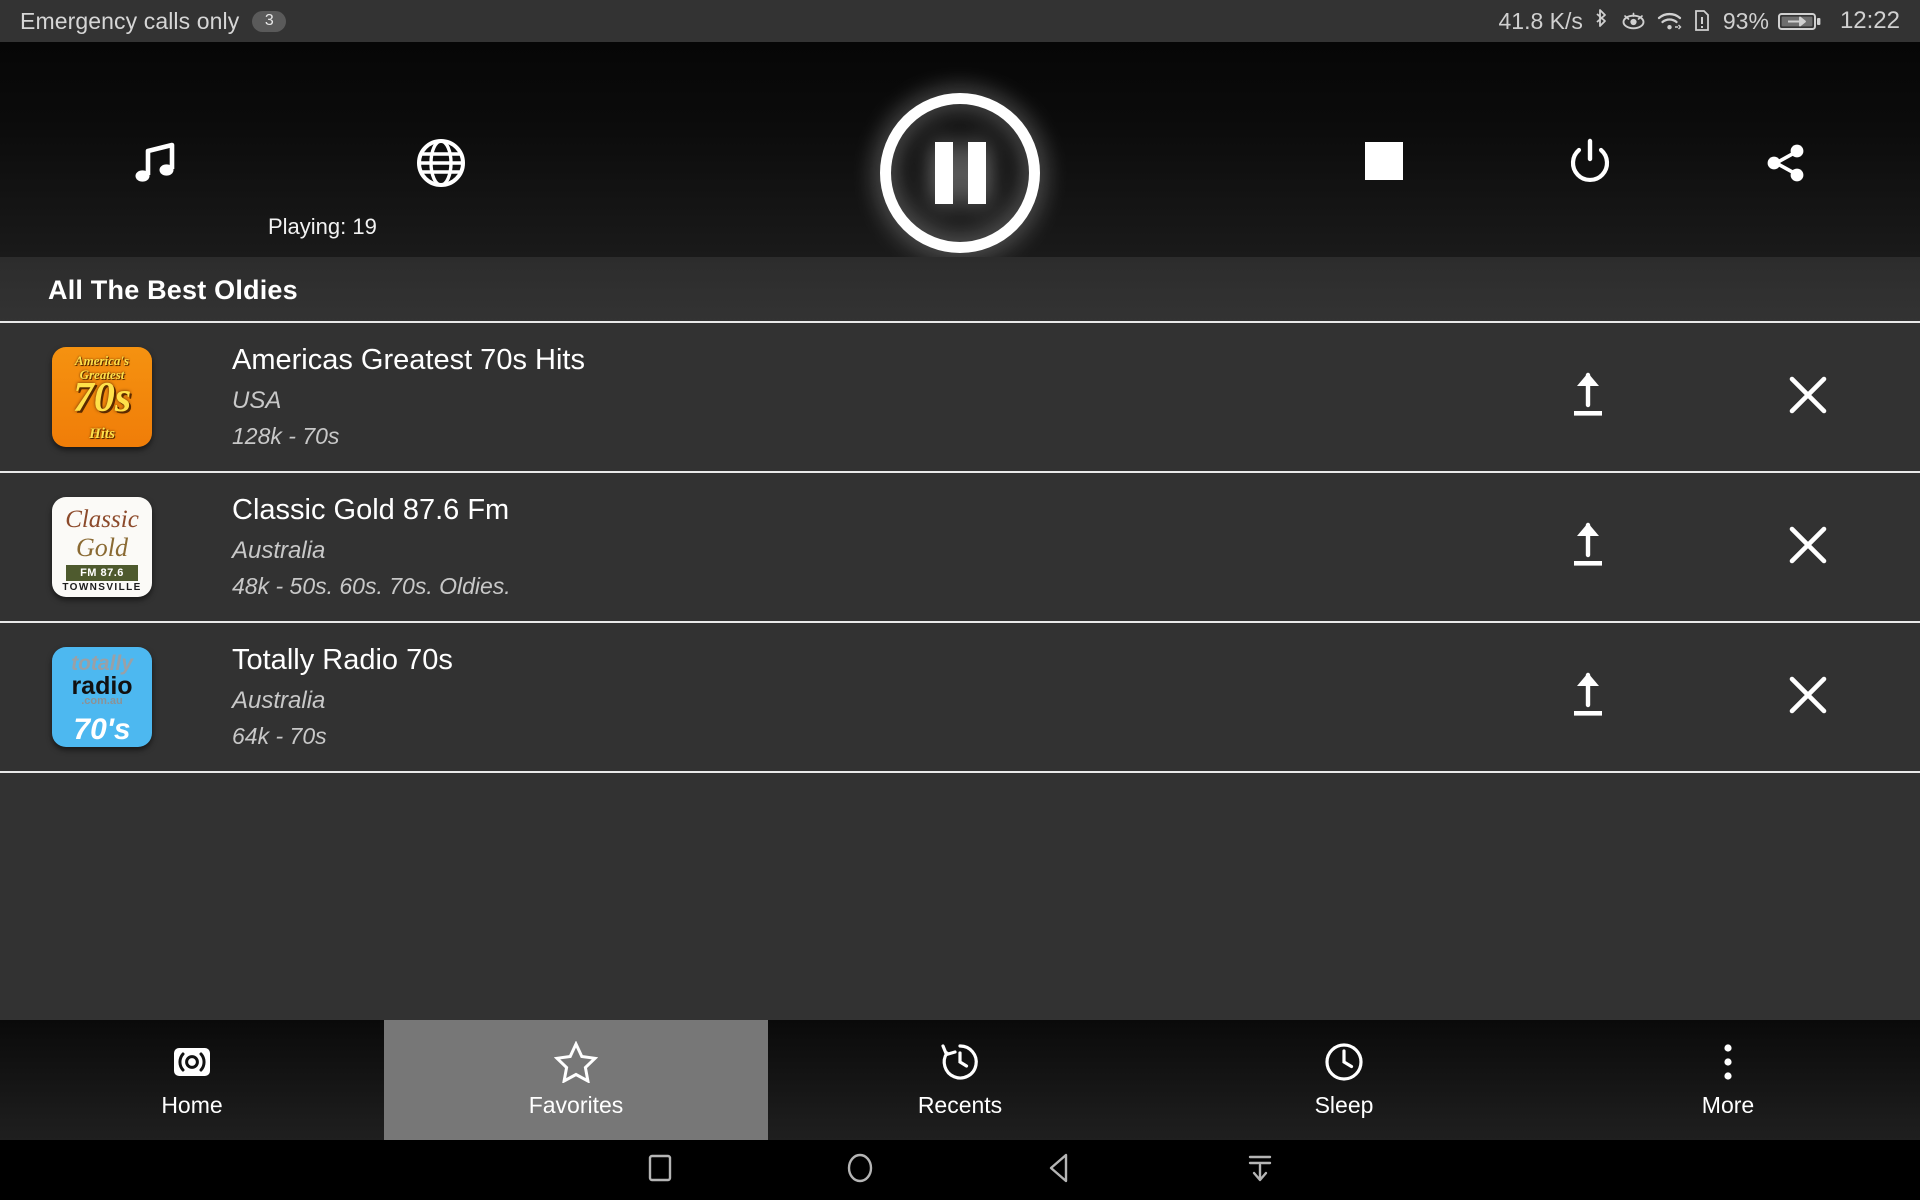  What do you see at coordinates (1344, 1105) in the screenshot?
I see `tab-label: Sleep` at bounding box center [1344, 1105].